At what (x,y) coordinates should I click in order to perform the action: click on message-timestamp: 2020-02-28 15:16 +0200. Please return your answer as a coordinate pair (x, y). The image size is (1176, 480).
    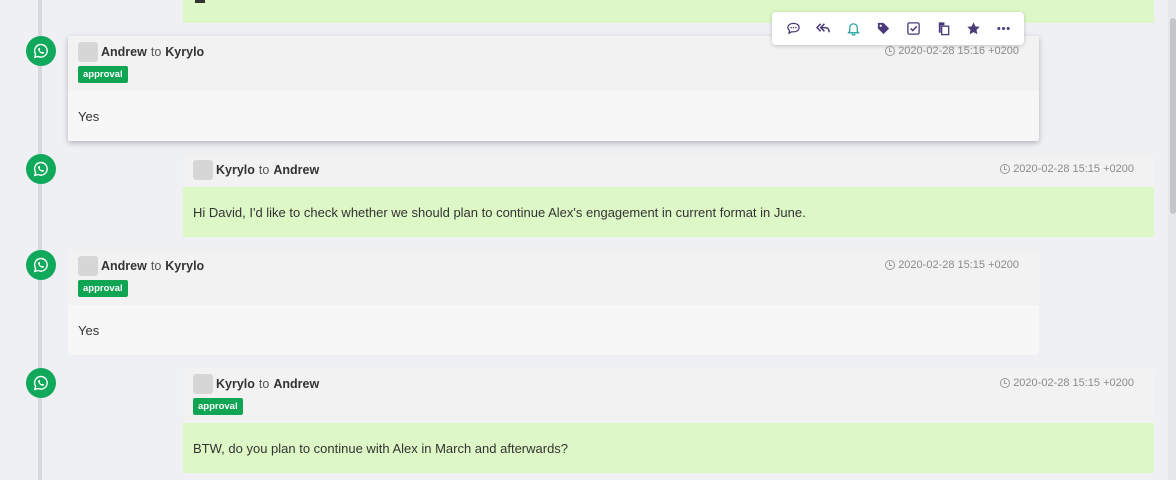
    Looking at the image, I should click on (952, 51).